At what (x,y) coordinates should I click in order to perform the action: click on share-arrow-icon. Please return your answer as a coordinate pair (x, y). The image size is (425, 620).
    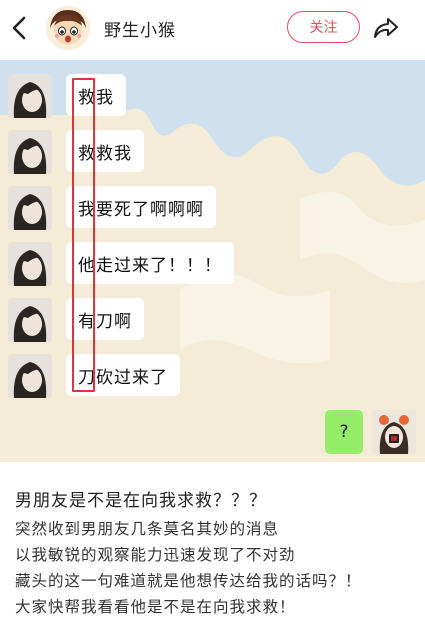
    Looking at the image, I should click on (386, 28).